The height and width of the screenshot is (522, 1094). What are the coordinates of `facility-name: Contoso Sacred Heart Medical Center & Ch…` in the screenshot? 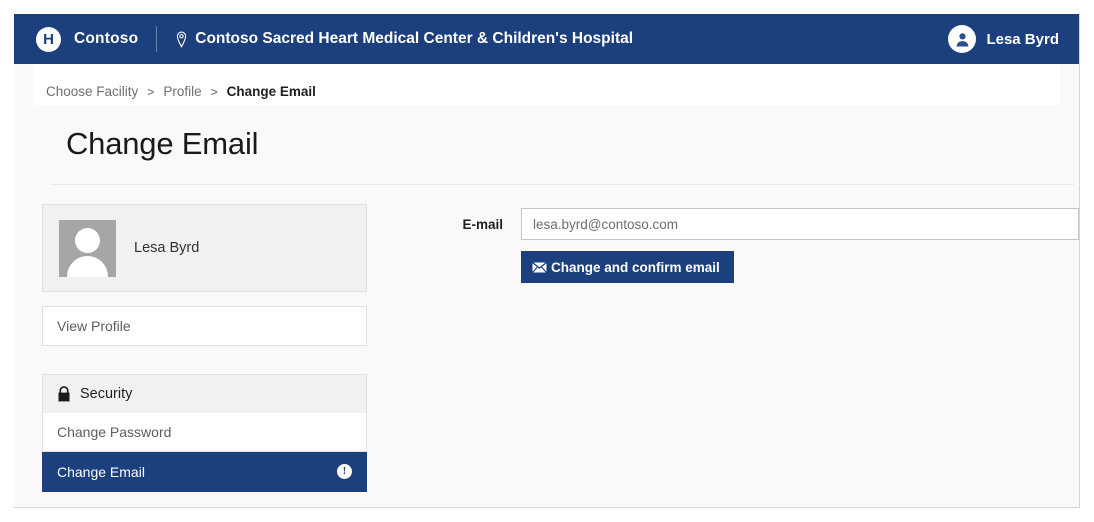 It's located at (414, 38).